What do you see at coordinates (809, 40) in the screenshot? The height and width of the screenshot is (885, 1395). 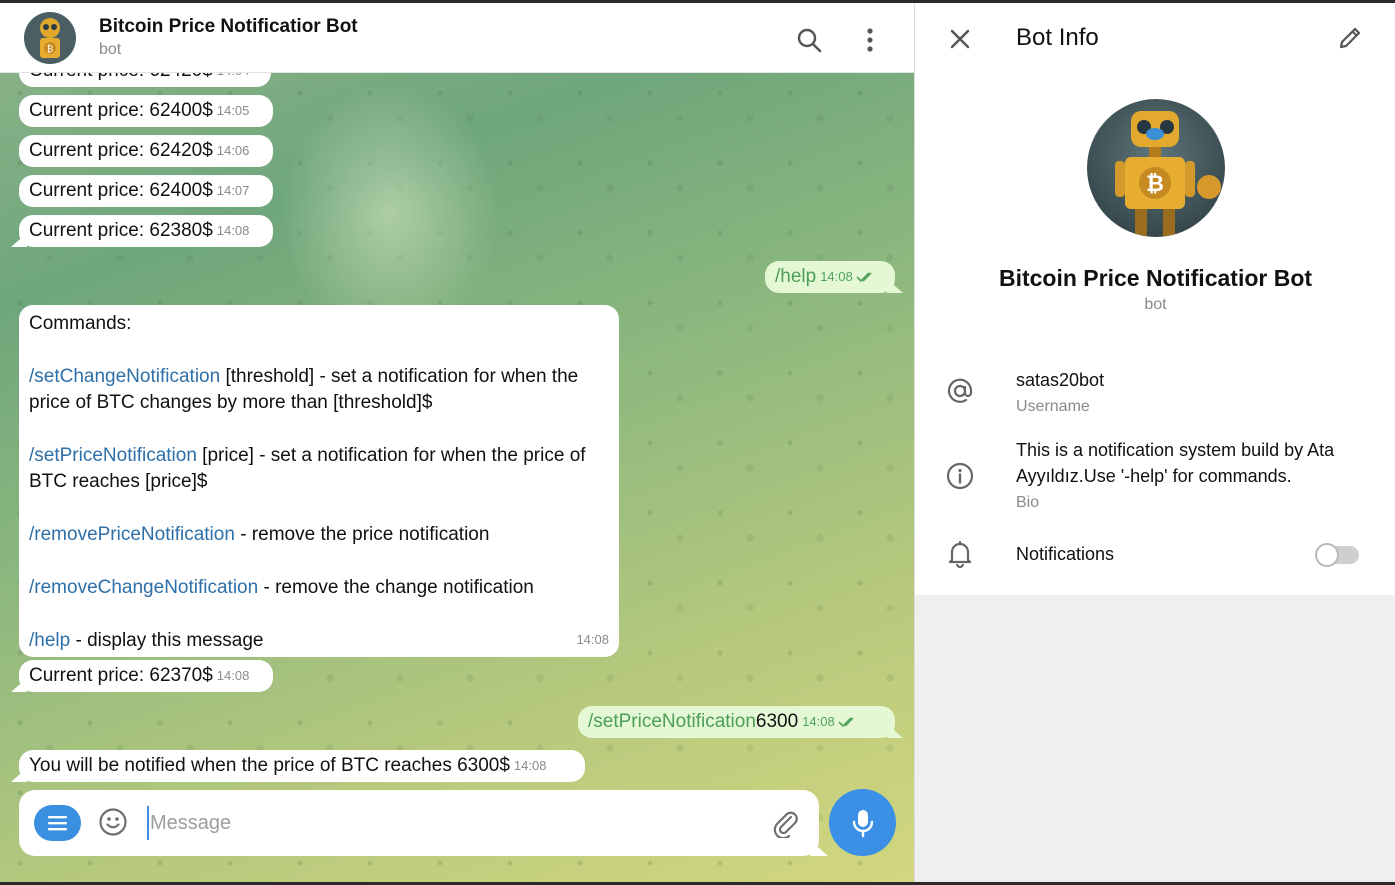 I see `search-icon` at bounding box center [809, 40].